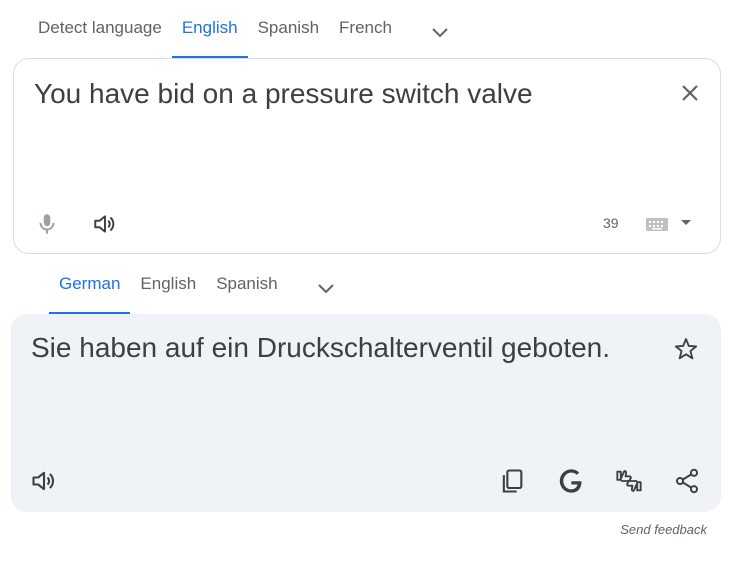 The height and width of the screenshot is (571, 749). What do you see at coordinates (686, 349) in the screenshot?
I see `star-icon` at bounding box center [686, 349].